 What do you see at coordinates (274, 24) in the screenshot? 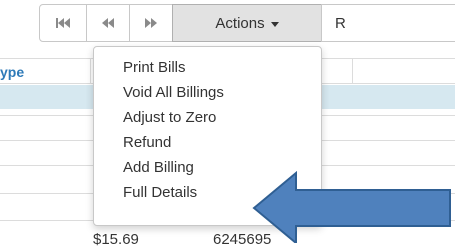
I see `caret-down-icon` at bounding box center [274, 24].